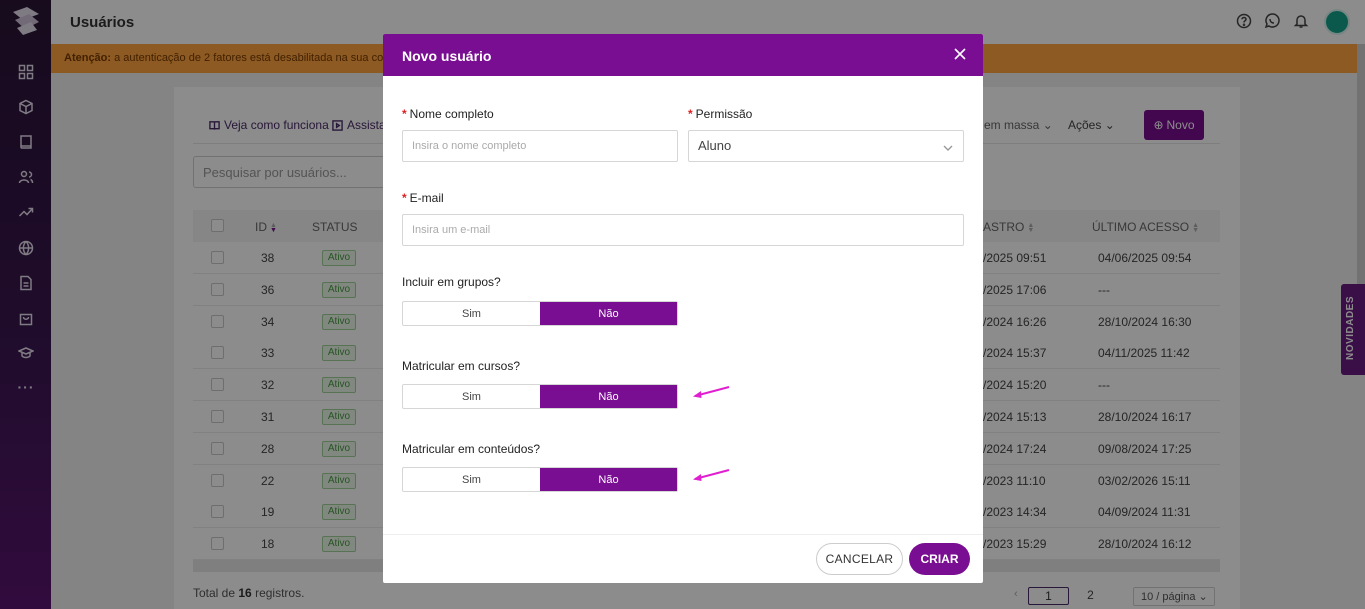 This screenshot has width=1365, height=609. I want to click on close-icon, so click(961, 55).